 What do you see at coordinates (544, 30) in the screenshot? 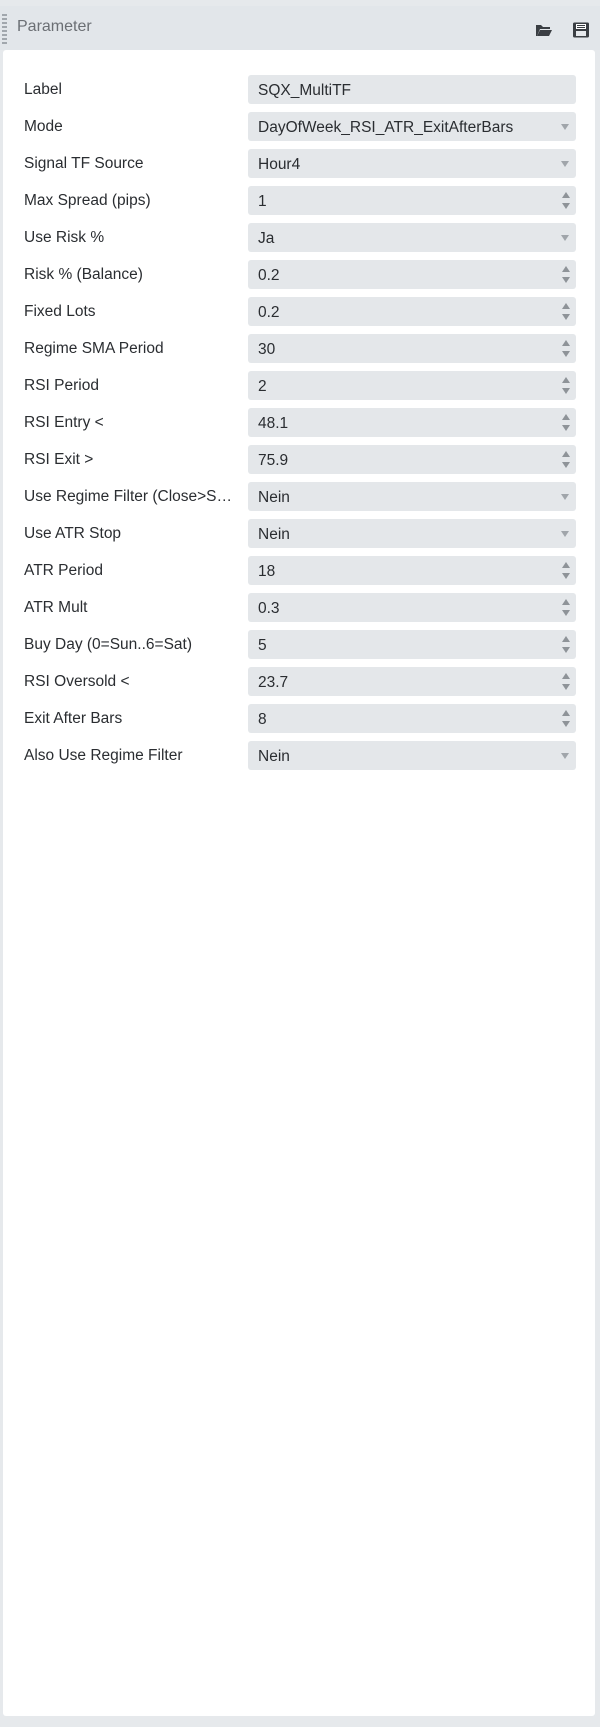
I see `folder-open-icon` at bounding box center [544, 30].